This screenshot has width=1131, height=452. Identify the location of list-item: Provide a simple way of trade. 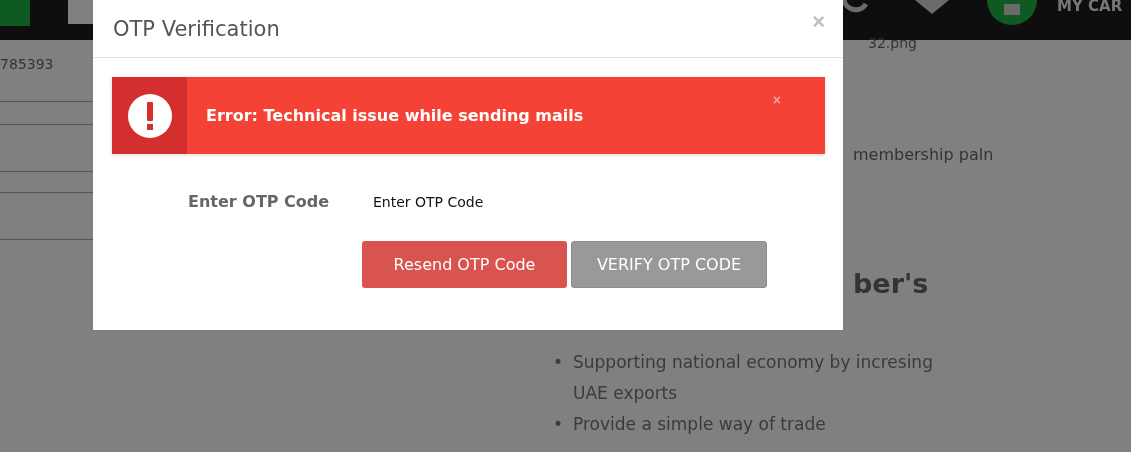
(699, 424).